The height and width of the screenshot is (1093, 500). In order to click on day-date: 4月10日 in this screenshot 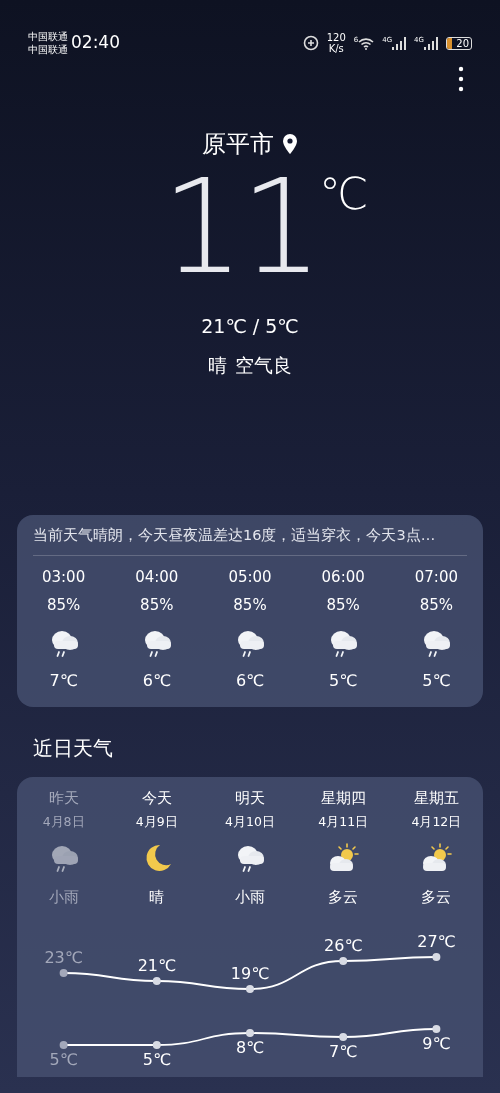, I will do `click(250, 822)`.